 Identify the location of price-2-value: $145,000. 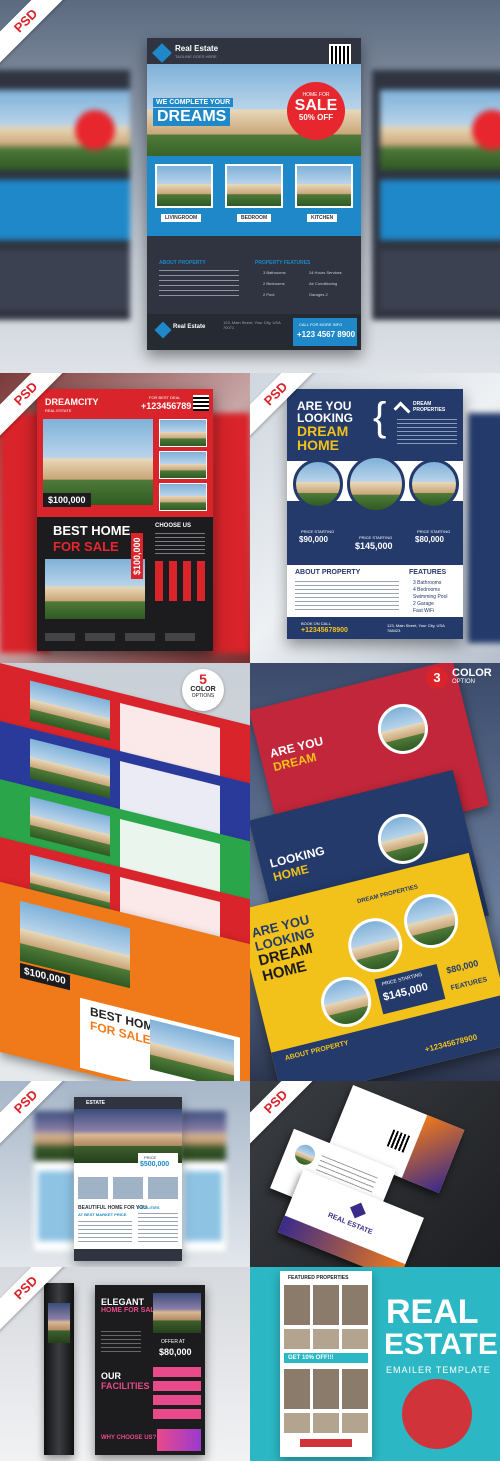
(374, 546).